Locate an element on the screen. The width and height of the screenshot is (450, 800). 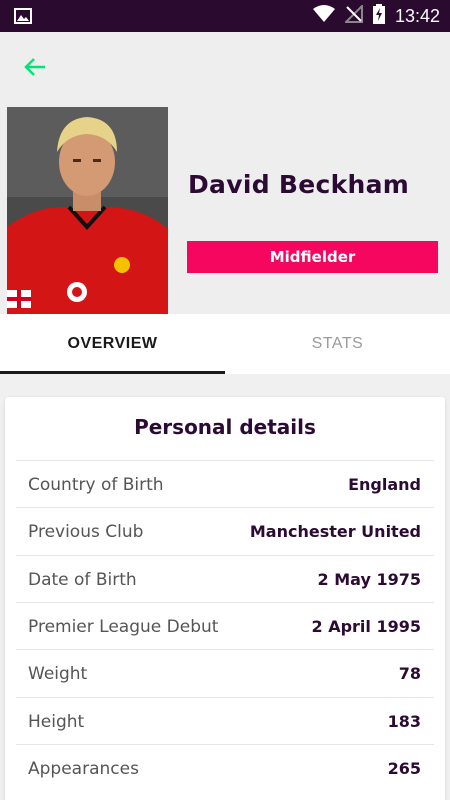
detail-row-weight: Weight 78 is located at coordinates (225, 673).